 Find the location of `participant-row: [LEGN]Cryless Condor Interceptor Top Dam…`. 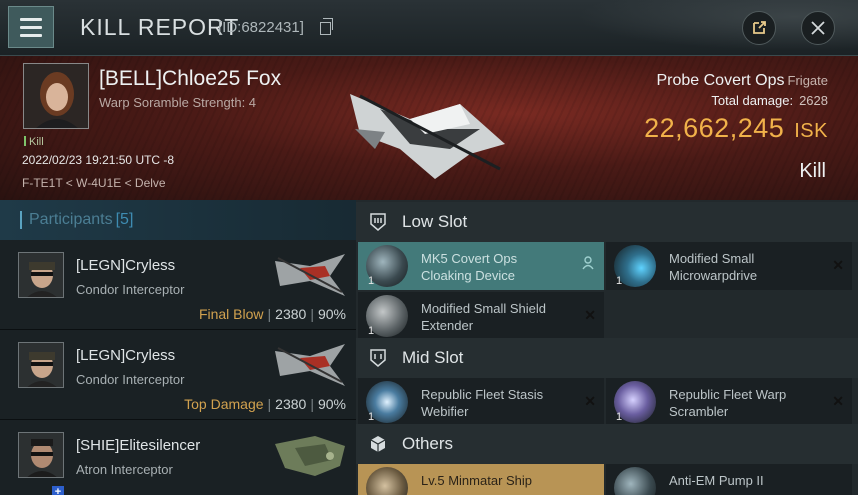

participant-row: [LEGN]Cryless Condor Interceptor Top Dam… is located at coordinates (178, 375).